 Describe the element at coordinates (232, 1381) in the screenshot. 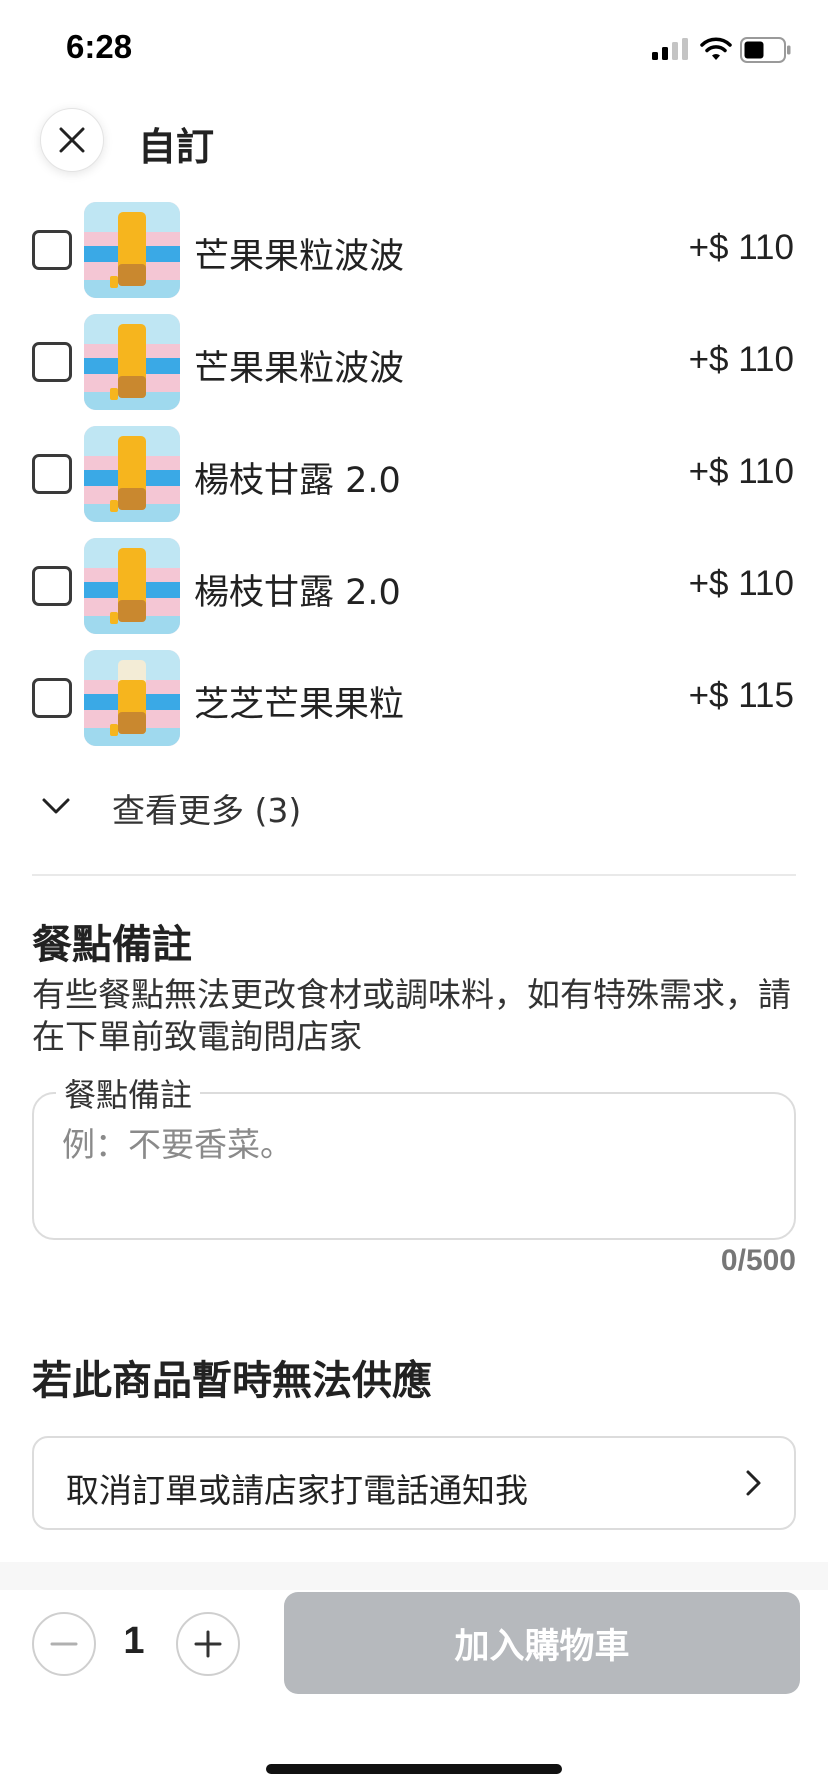

I see `unavailable-heading: 若此商品暫時無法供應` at that location.